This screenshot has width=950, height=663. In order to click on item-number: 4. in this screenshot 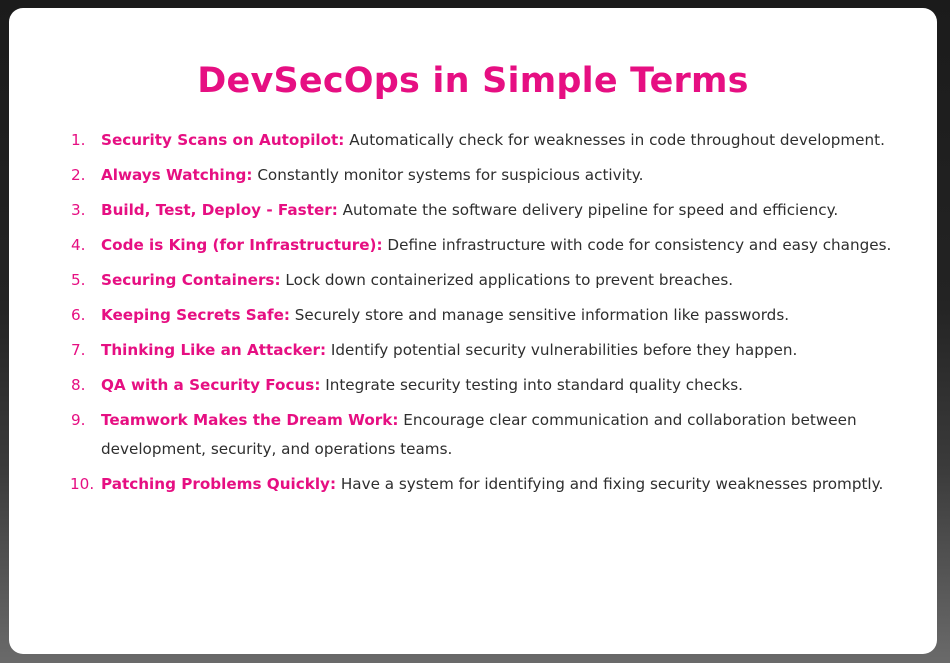, I will do `click(78, 245)`.